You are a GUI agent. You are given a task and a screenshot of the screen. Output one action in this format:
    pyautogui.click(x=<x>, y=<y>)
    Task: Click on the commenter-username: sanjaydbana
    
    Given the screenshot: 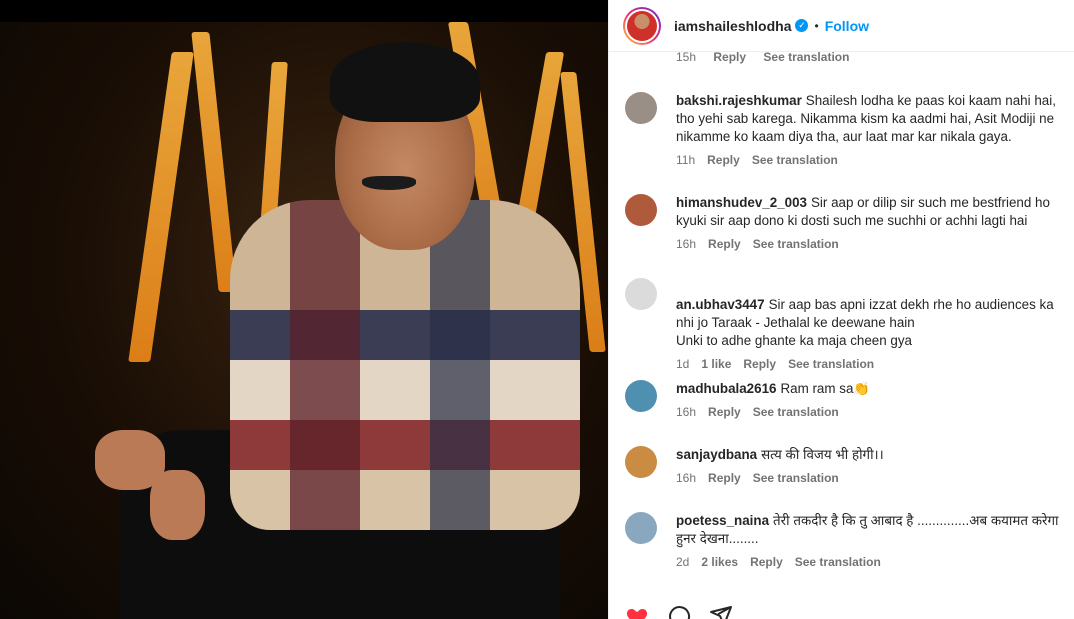 What is the action you would take?
    pyautogui.click(x=716, y=454)
    